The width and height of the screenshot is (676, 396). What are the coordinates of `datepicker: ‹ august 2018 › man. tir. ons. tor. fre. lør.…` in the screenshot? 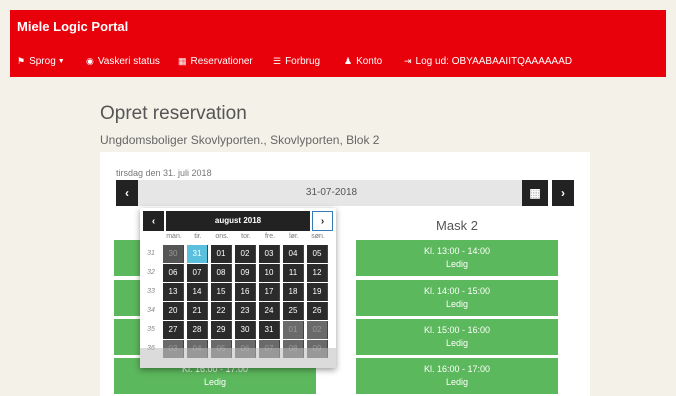 It's located at (238, 288).